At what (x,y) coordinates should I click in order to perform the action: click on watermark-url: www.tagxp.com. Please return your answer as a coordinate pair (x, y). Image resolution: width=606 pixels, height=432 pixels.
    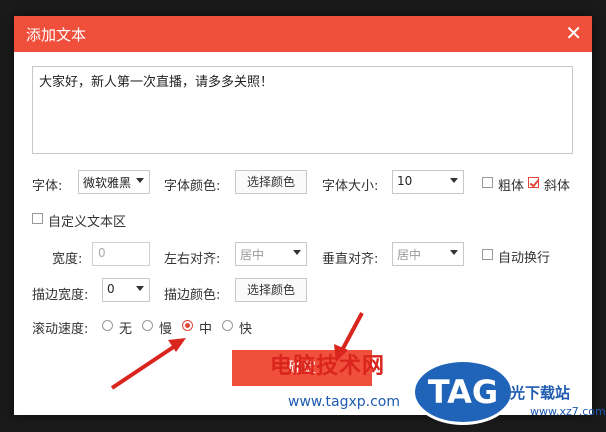
    Looking at the image, I should click on (344, 402).